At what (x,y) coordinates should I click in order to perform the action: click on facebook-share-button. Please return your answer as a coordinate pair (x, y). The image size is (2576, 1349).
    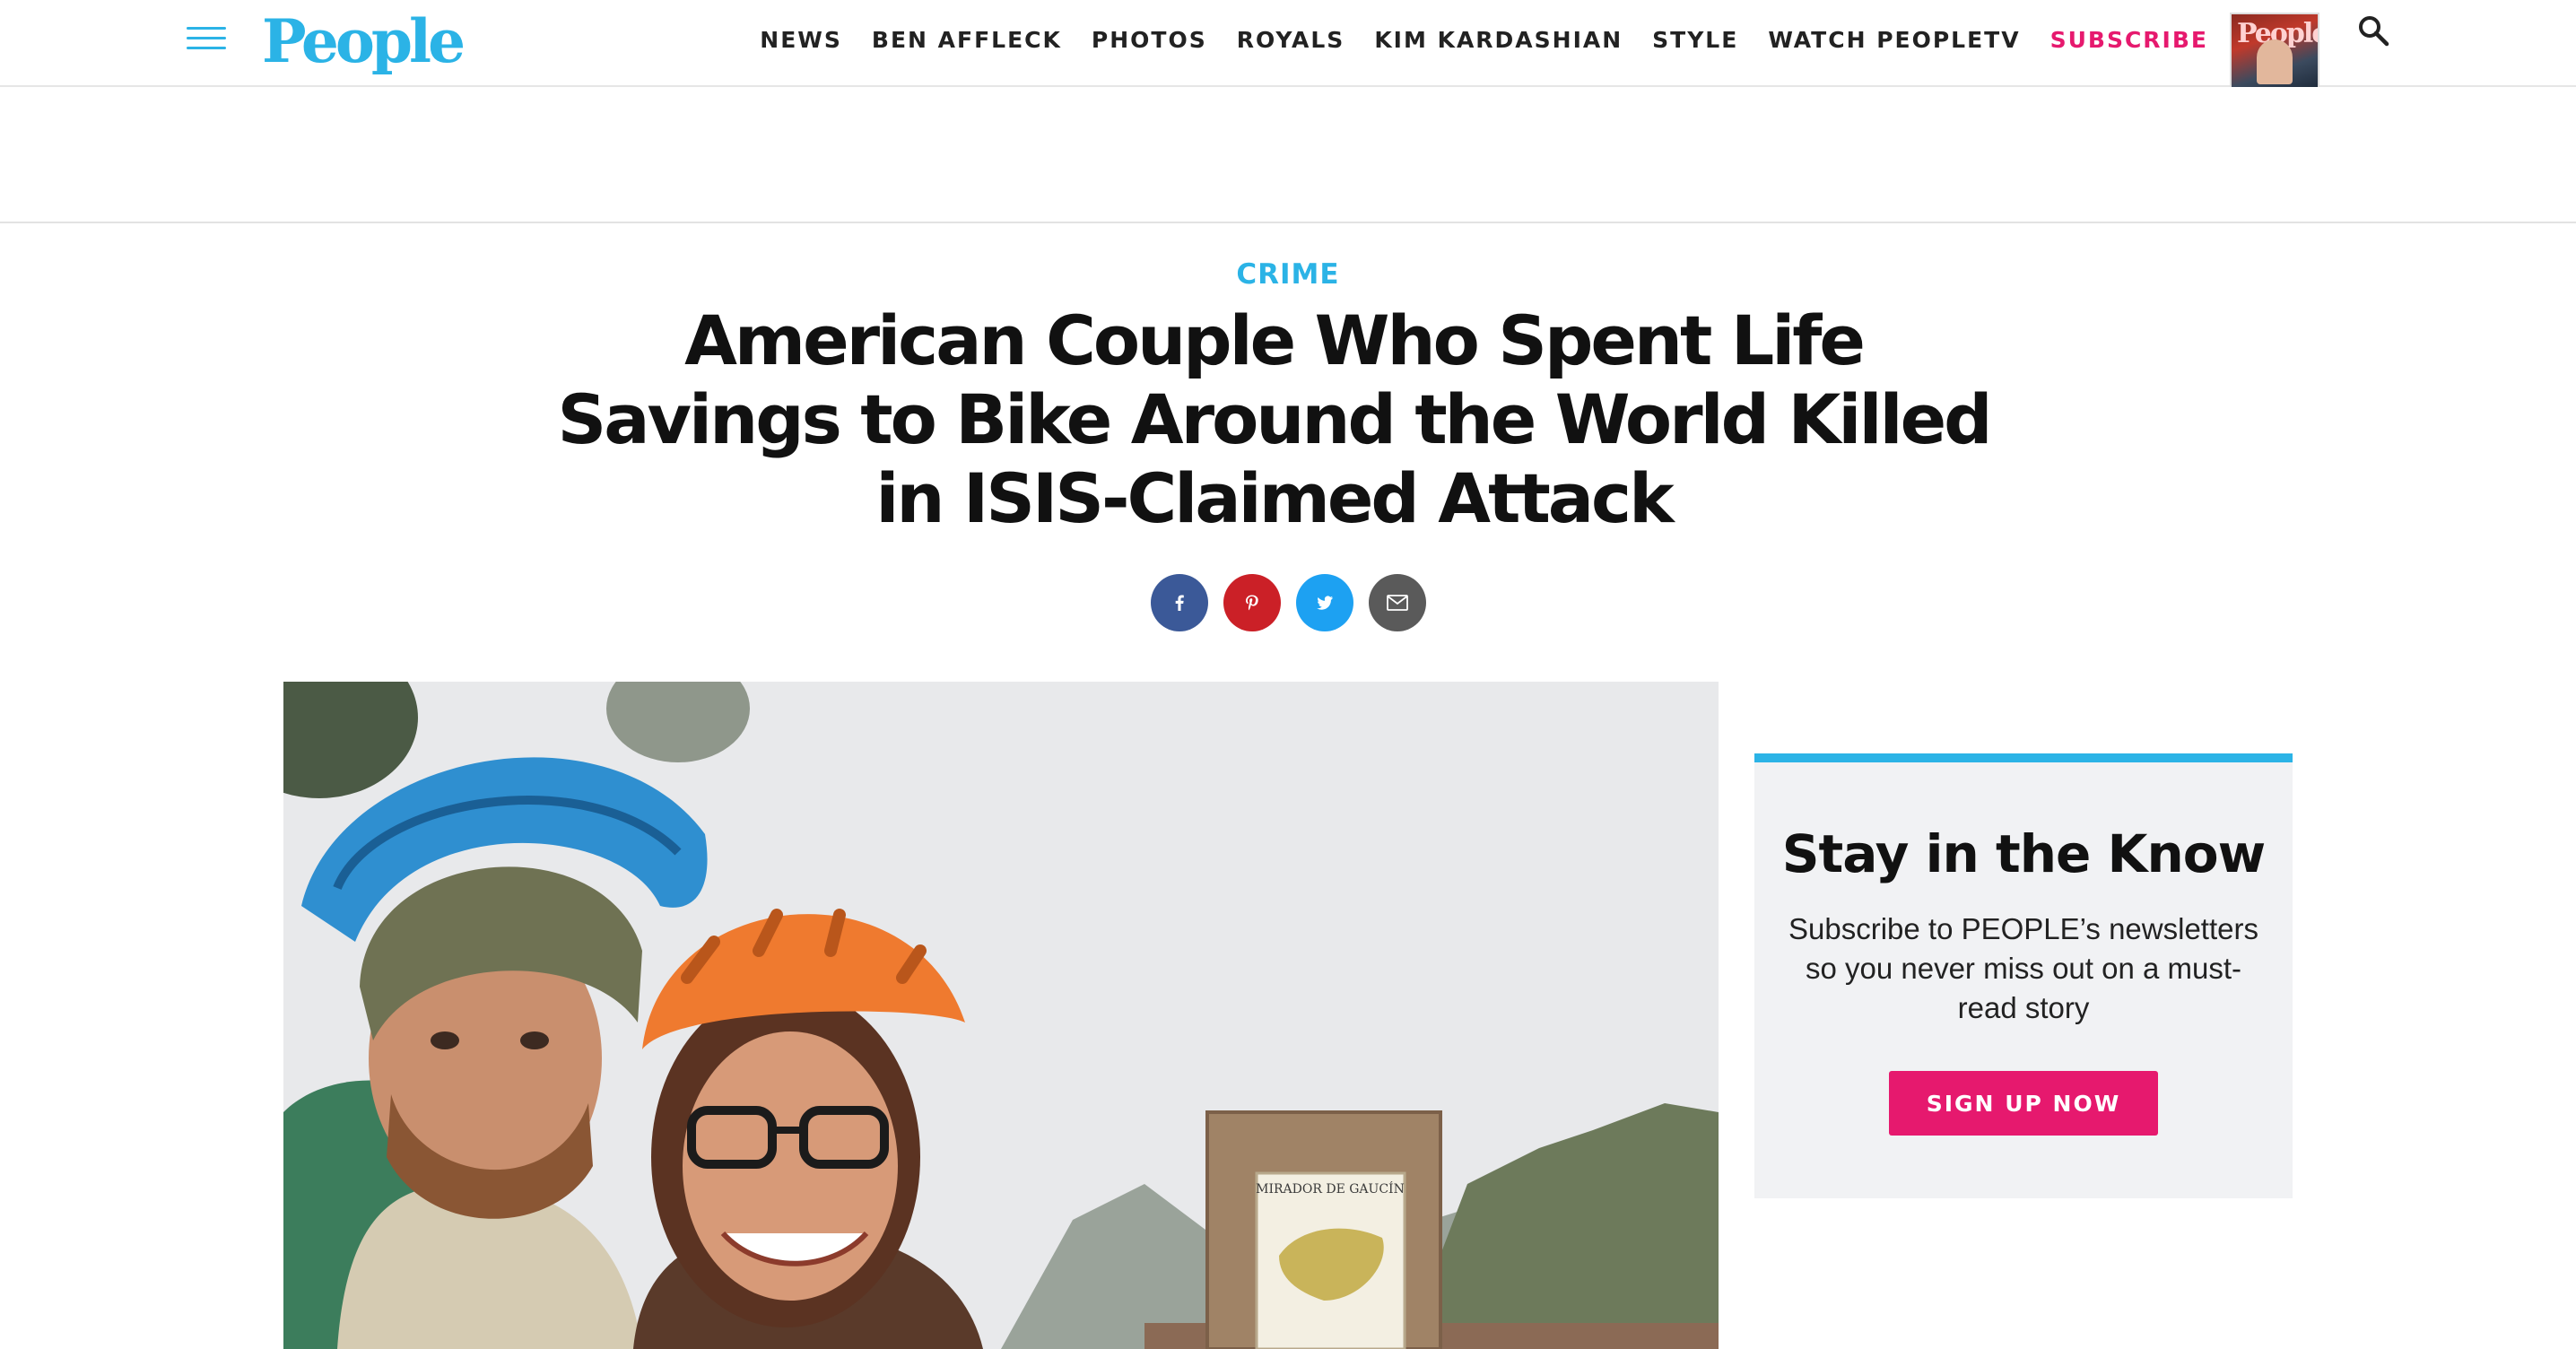
    Looking at the image, I should click on (1179, 602).